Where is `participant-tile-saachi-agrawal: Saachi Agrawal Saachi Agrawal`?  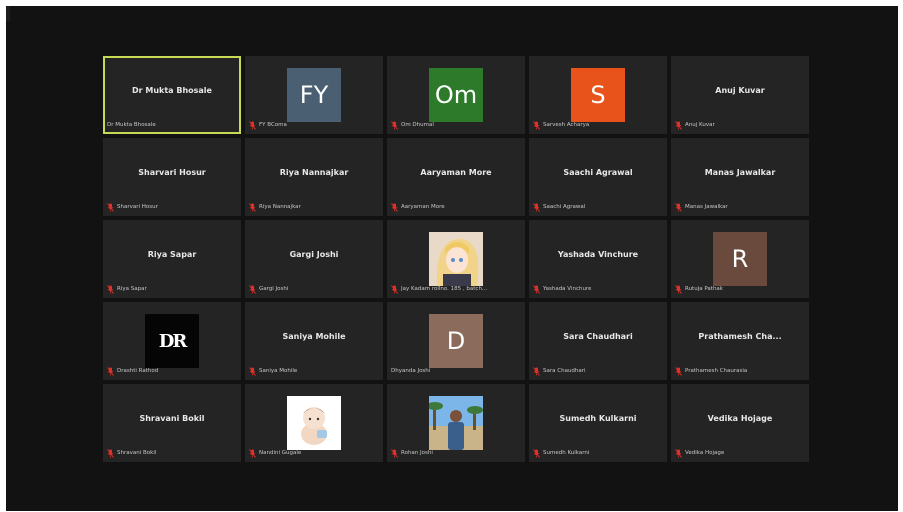 participant-tile-saachi-agrawal: Saachi Agrawal Saachi Agrawal is located at coordinates (598, 177).